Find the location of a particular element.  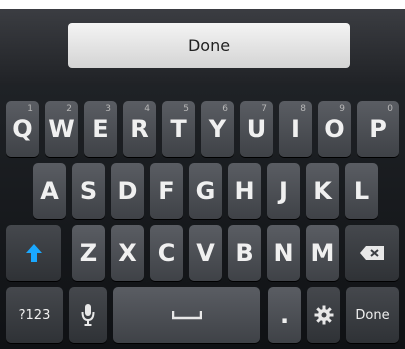

key-w: W 2 is located at coordinates (61, 129).